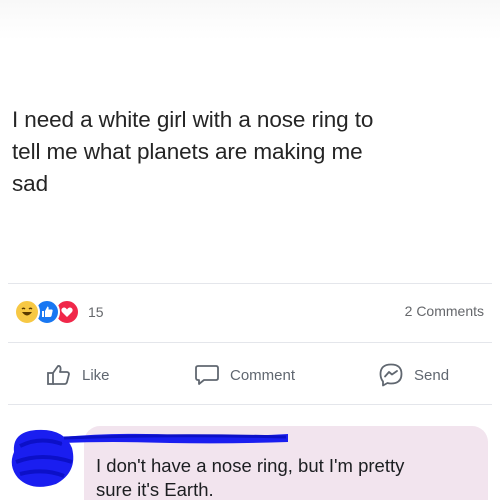 This screenshot has width=500, height=500. Describe the element at coordinates (96, 375) in the screenshot. I see `like-label: Like` at that location.